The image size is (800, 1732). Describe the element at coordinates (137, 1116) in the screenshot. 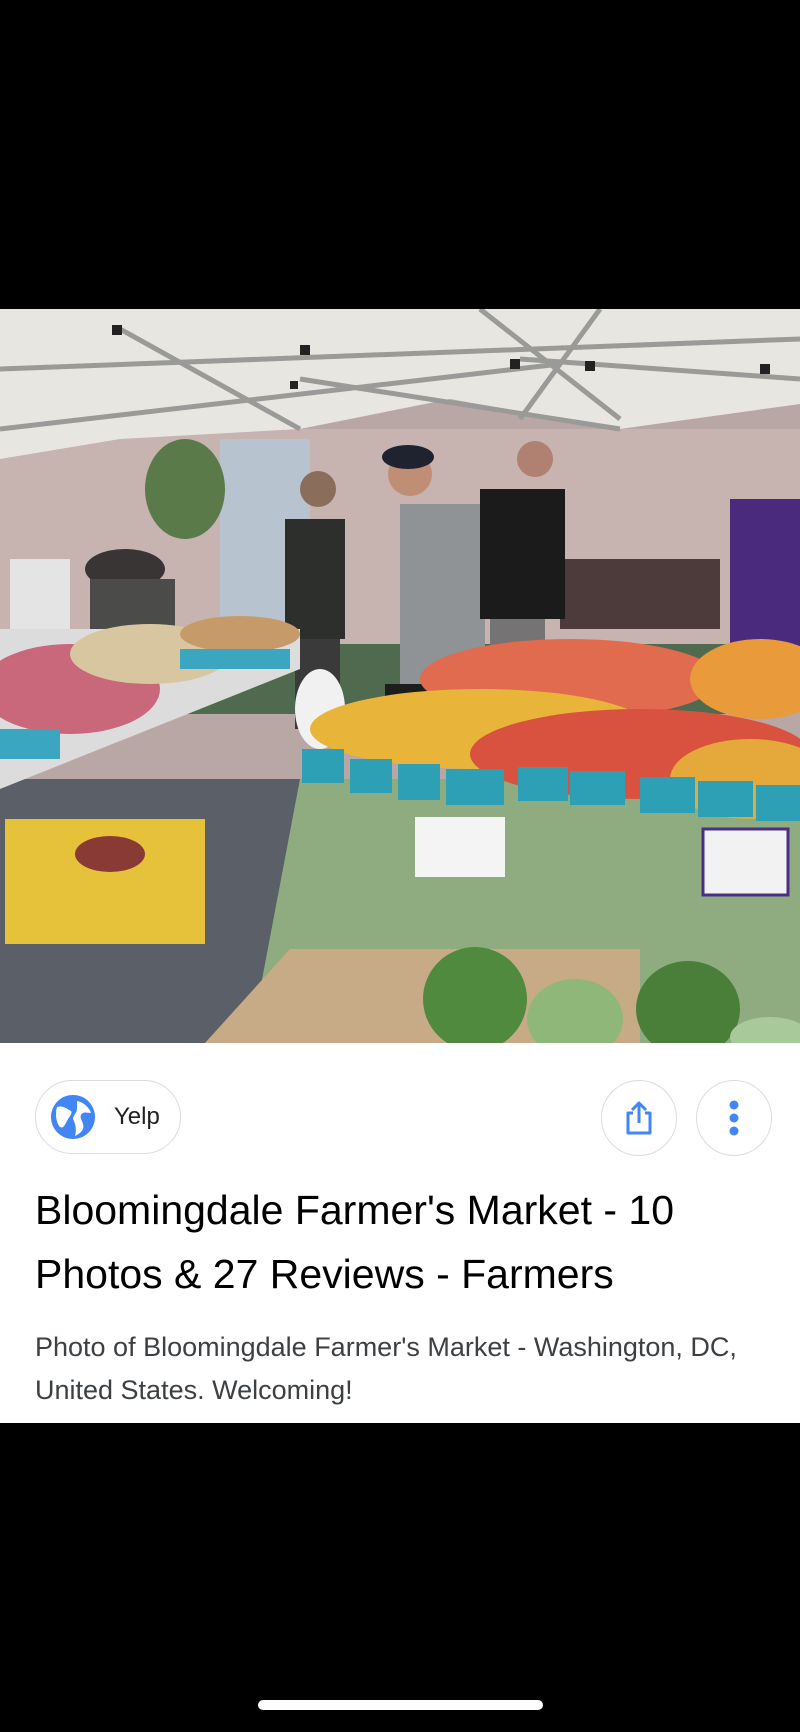

I see `source-label: Yelp` at that location.